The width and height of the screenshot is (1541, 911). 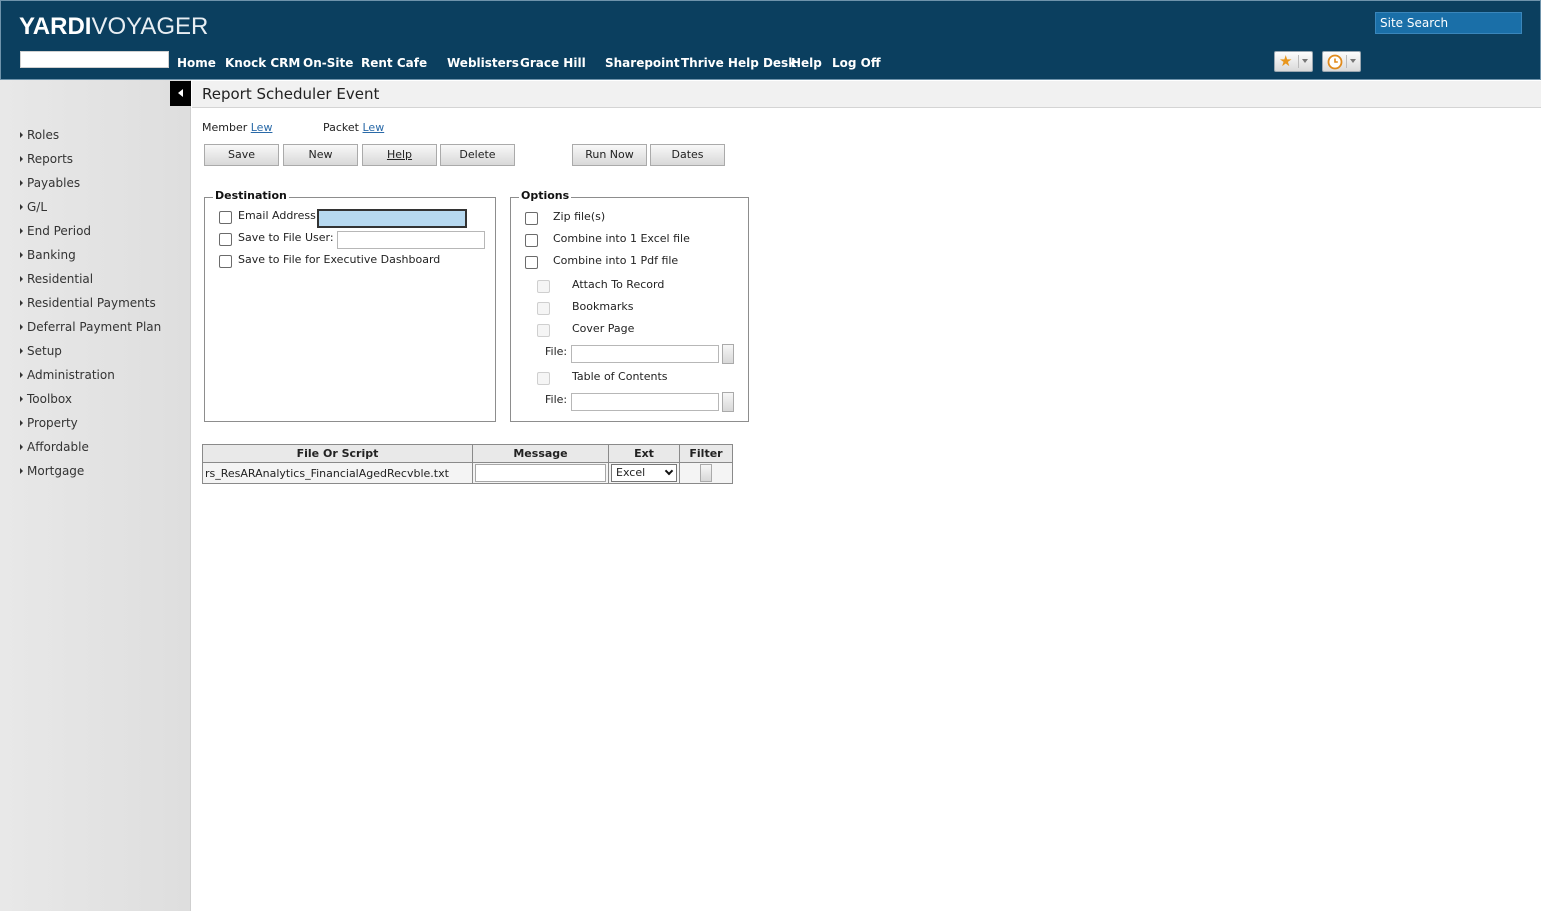 I want to click on cover-page-checkbox, so click(x=543, y=330).